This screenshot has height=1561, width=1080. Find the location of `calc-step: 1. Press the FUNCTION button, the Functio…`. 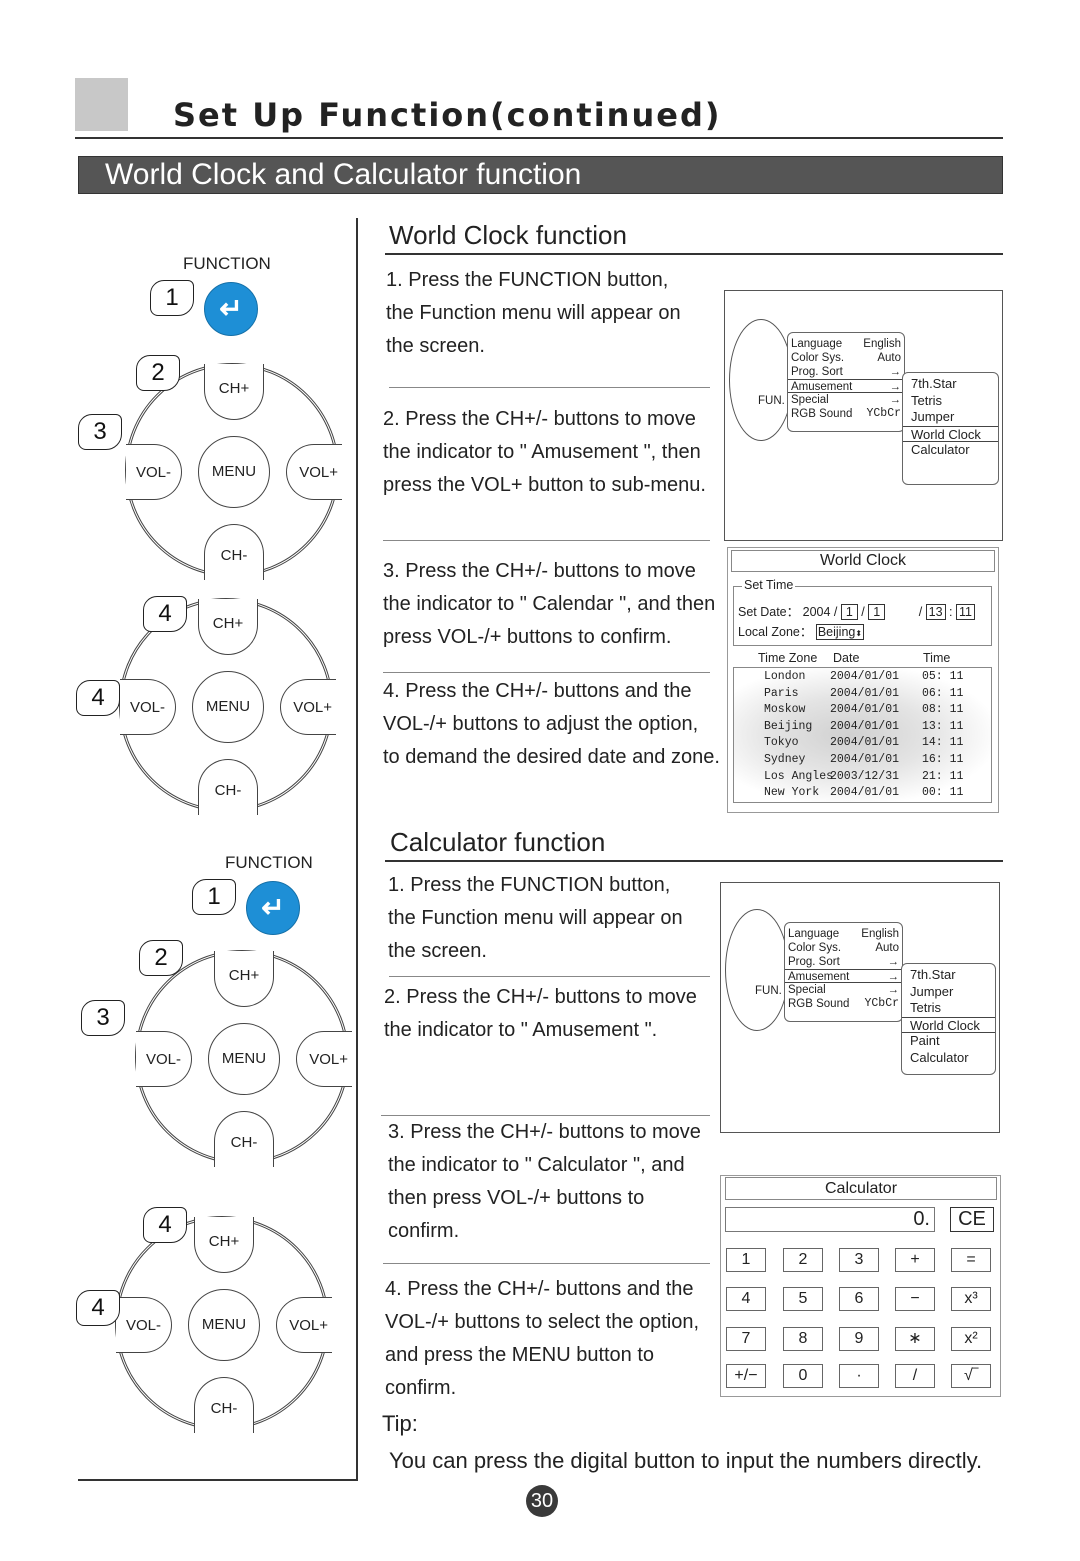

calc-step: 1. Press the FUNCTION button, the Functio… is located at coordinates (535, 920).